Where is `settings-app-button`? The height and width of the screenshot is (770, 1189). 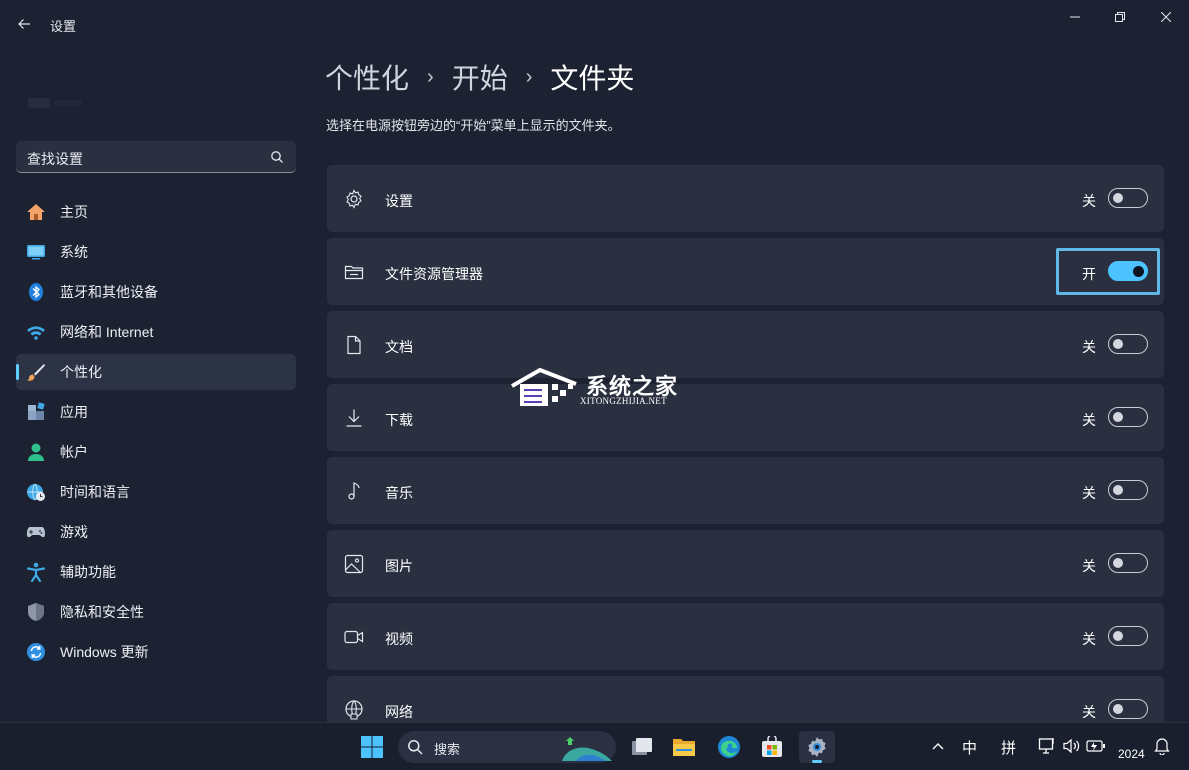
settings-app-button is located at coordinates (817, 747).